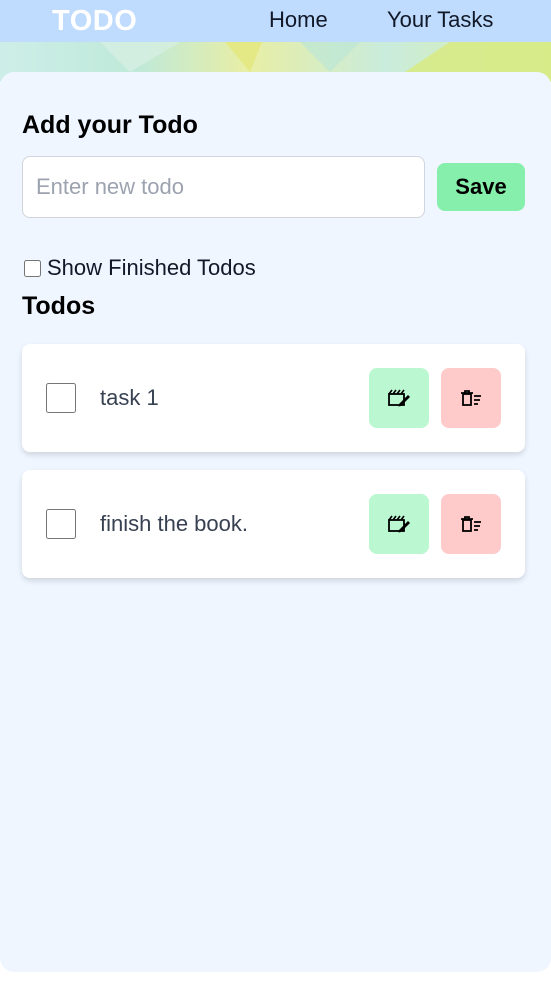 This screenshot has height=981, width=551. What do you see at coordinates (174, 523) in the screenshot?
I see `todo-text: finish the book.` at bounding box center [174, 523].